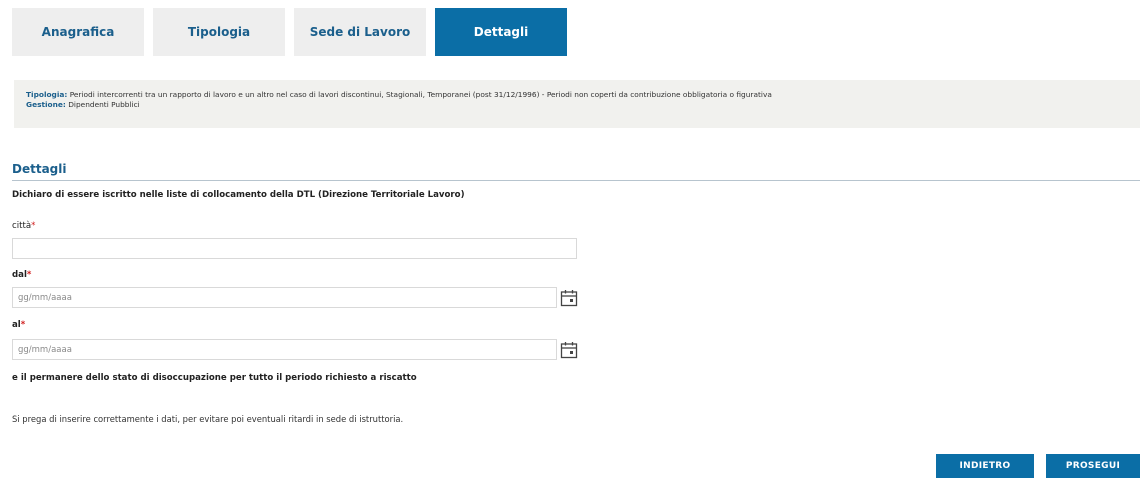 The width and height of the screenshot is (1140, 478). I want to click on back-button: INDIETRO, so click(985, 466).